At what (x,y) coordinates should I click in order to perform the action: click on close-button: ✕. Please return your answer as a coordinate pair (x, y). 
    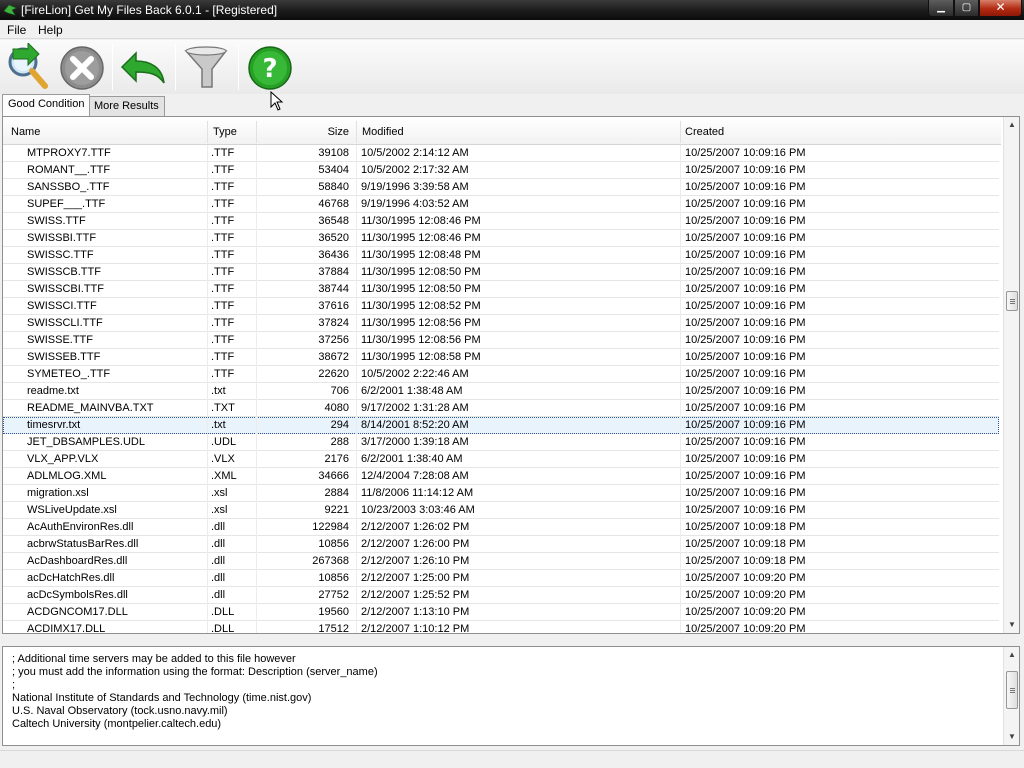
    Looking at the image, I should click on (1000, 8).